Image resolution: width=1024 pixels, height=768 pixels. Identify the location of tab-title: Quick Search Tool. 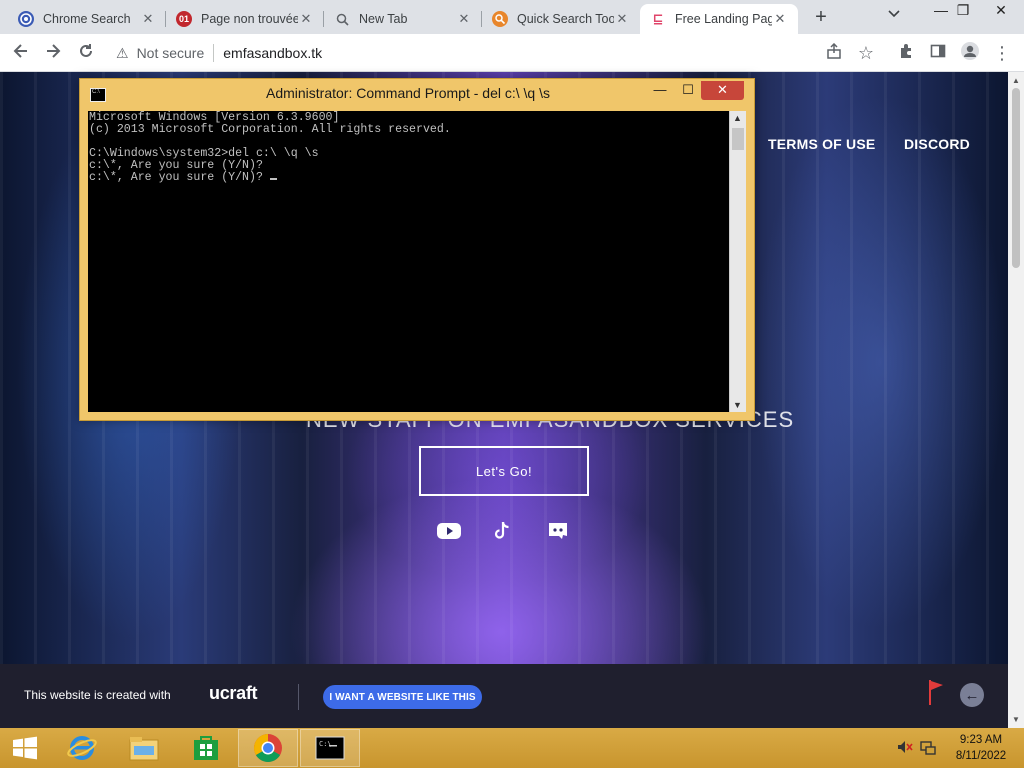
(565, 19).